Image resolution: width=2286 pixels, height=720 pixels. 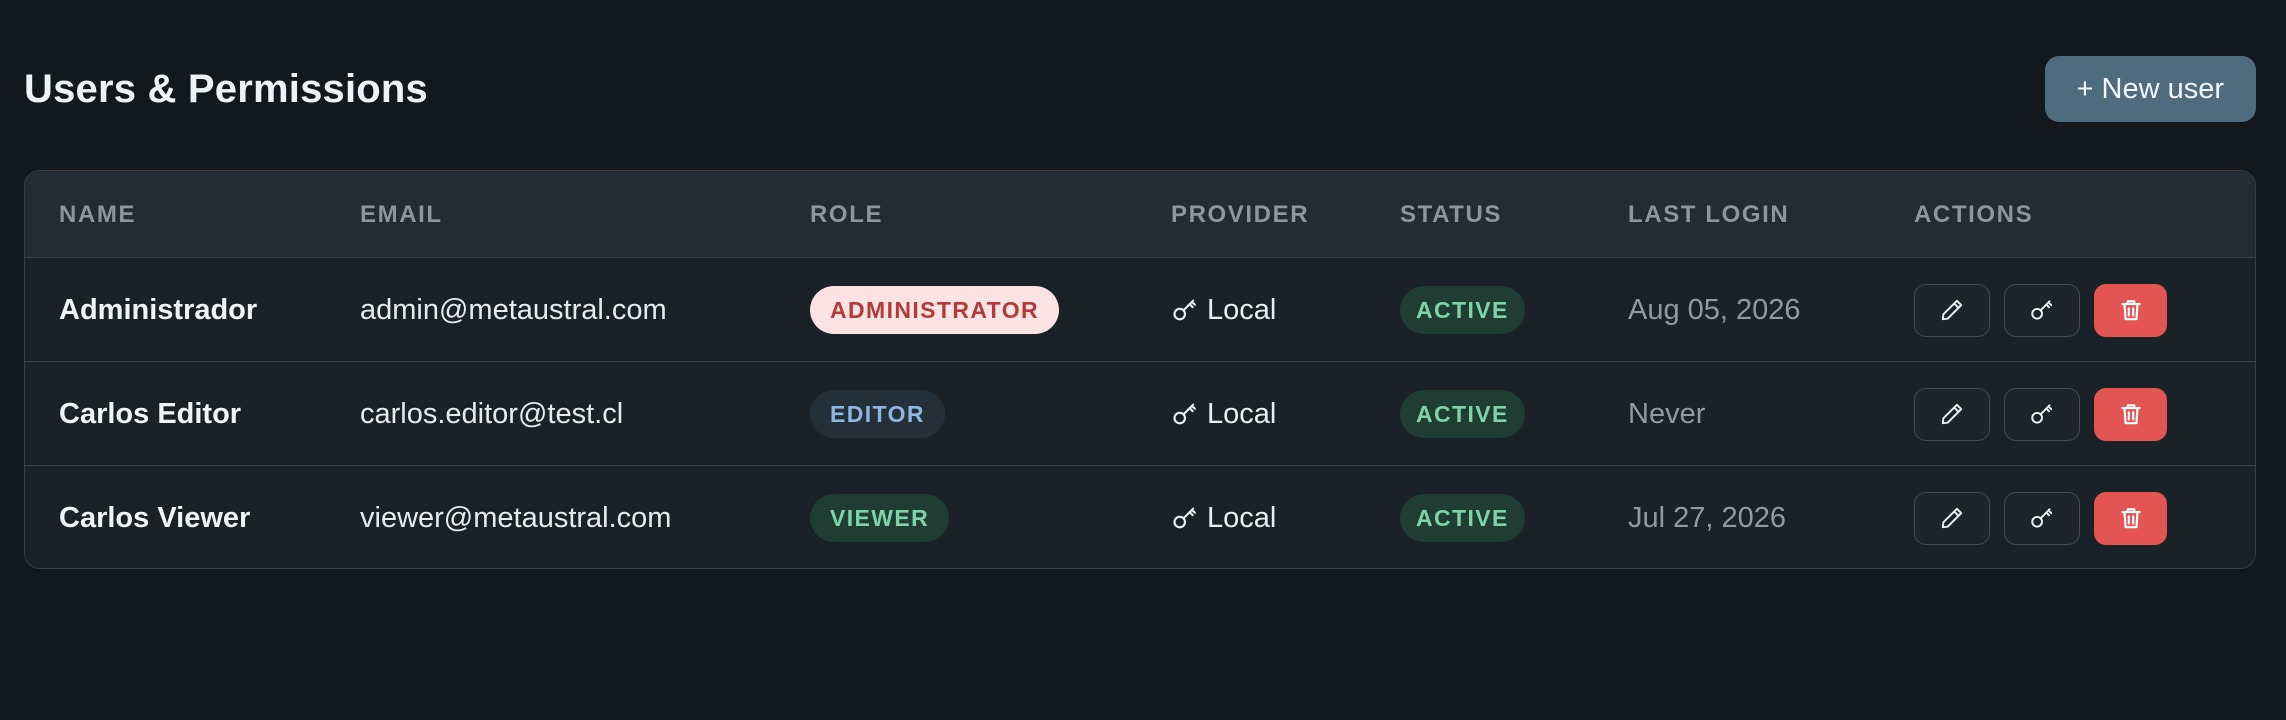 I want to click on column-header-actions: ACTIONS, so click(x=1974, y=214).